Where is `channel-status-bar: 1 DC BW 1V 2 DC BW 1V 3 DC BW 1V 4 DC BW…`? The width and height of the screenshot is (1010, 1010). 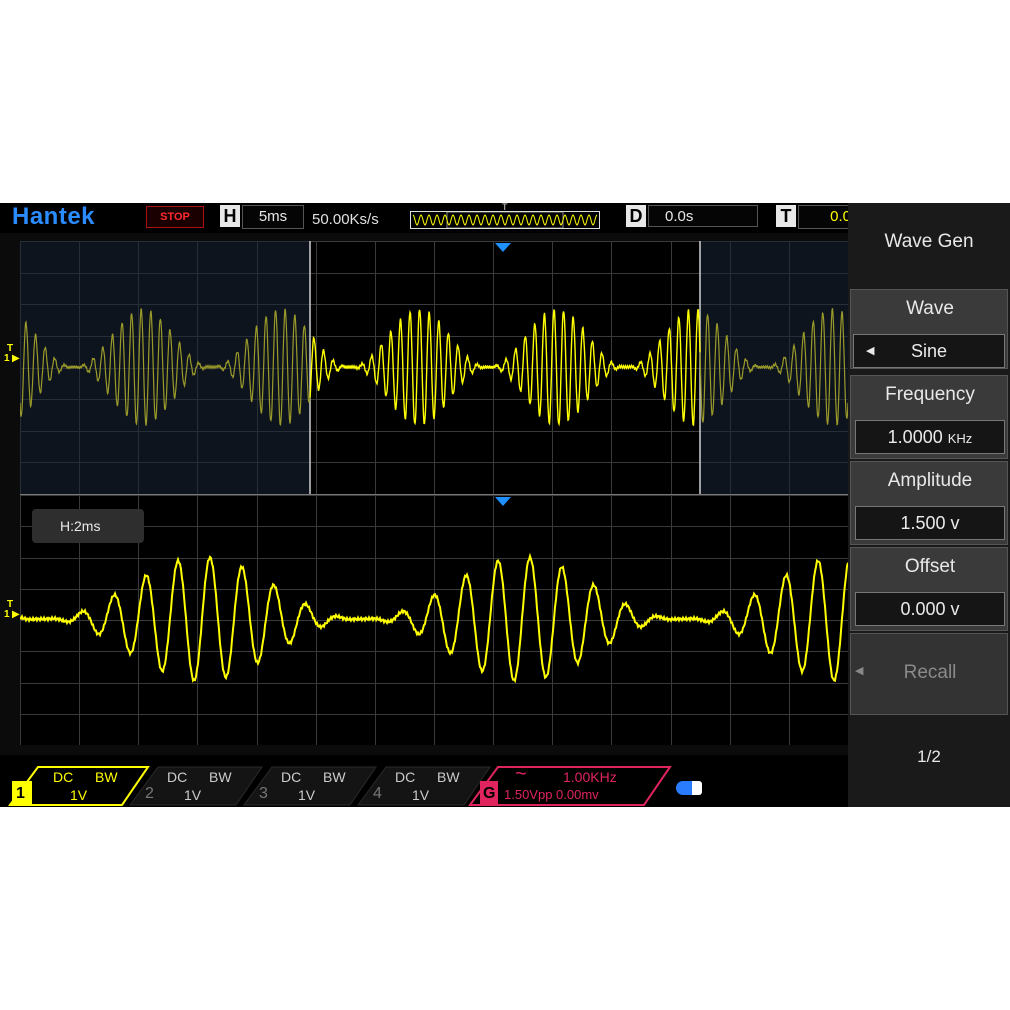
channel-status-bar: 1 DC BW 1V 2 DC BW 1V 3 DC BW 1V 4 DC BW… is located at coordinates (424, 781).